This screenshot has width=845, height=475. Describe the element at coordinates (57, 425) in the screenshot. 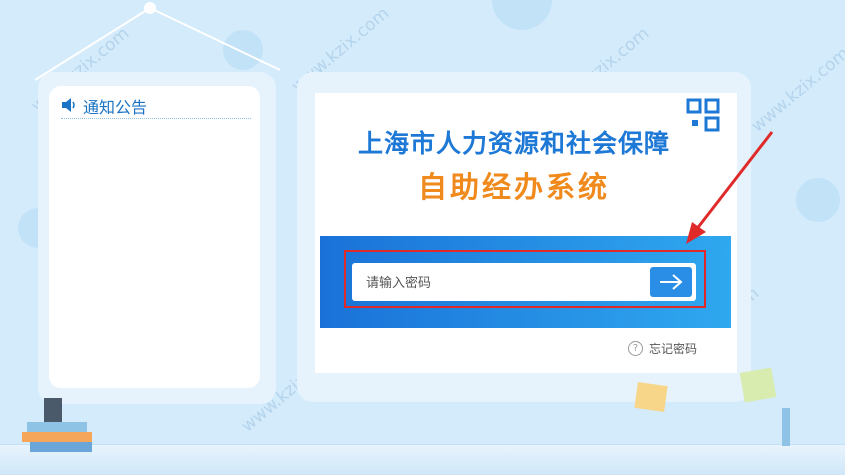

I see `books-decor` at that location.